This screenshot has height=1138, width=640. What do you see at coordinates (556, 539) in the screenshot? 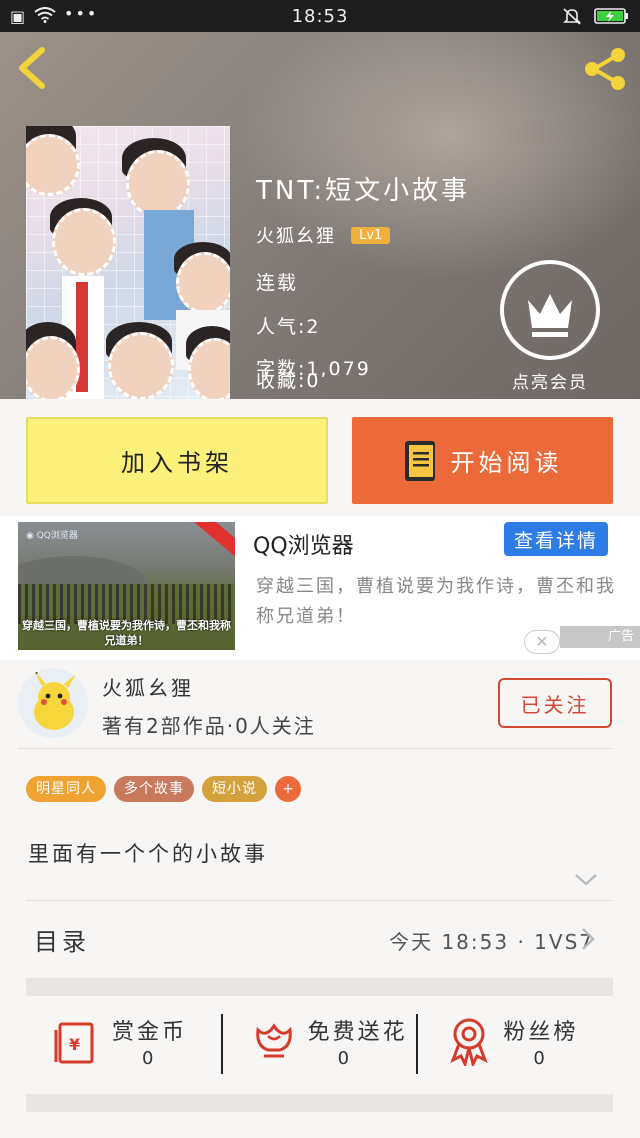
I see `ad-details-button: 查看详情` at bounding box center [556, 539].